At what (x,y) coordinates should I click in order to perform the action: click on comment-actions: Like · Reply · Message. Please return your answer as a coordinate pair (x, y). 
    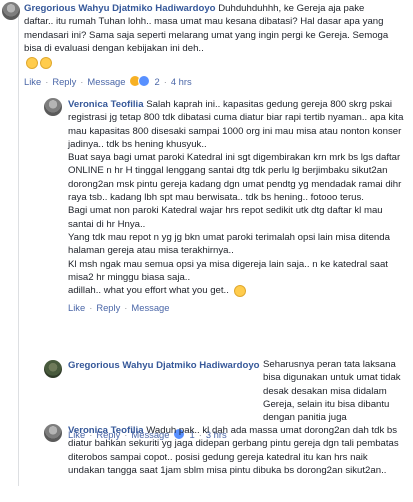
    Looking at the image, I should click on (119, 307).